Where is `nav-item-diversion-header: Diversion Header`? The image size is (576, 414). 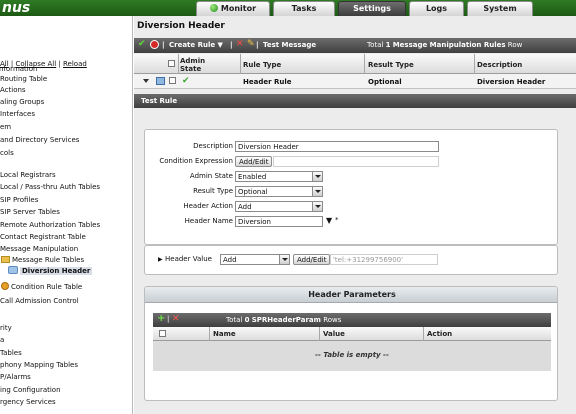 nav-item-diversion-header: Diversion Header is located at coordinates (50, 271).